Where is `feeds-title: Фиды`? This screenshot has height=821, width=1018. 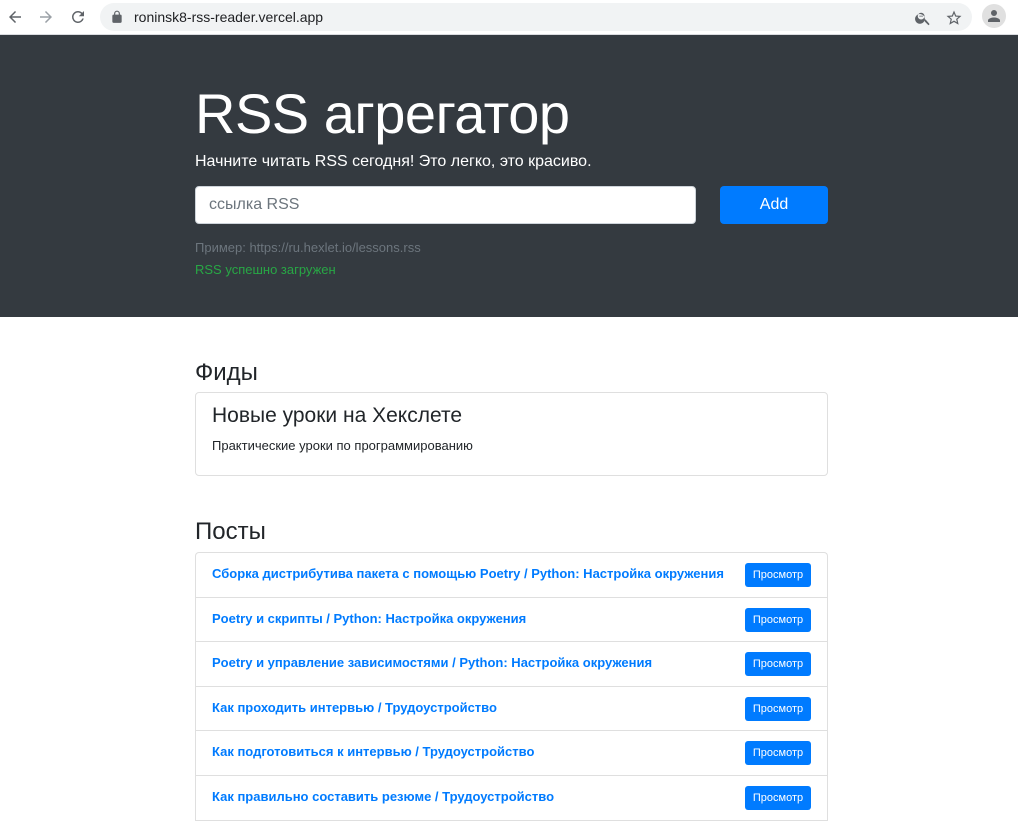 feeds-title: Фиды is located at coordinates (226, 372).